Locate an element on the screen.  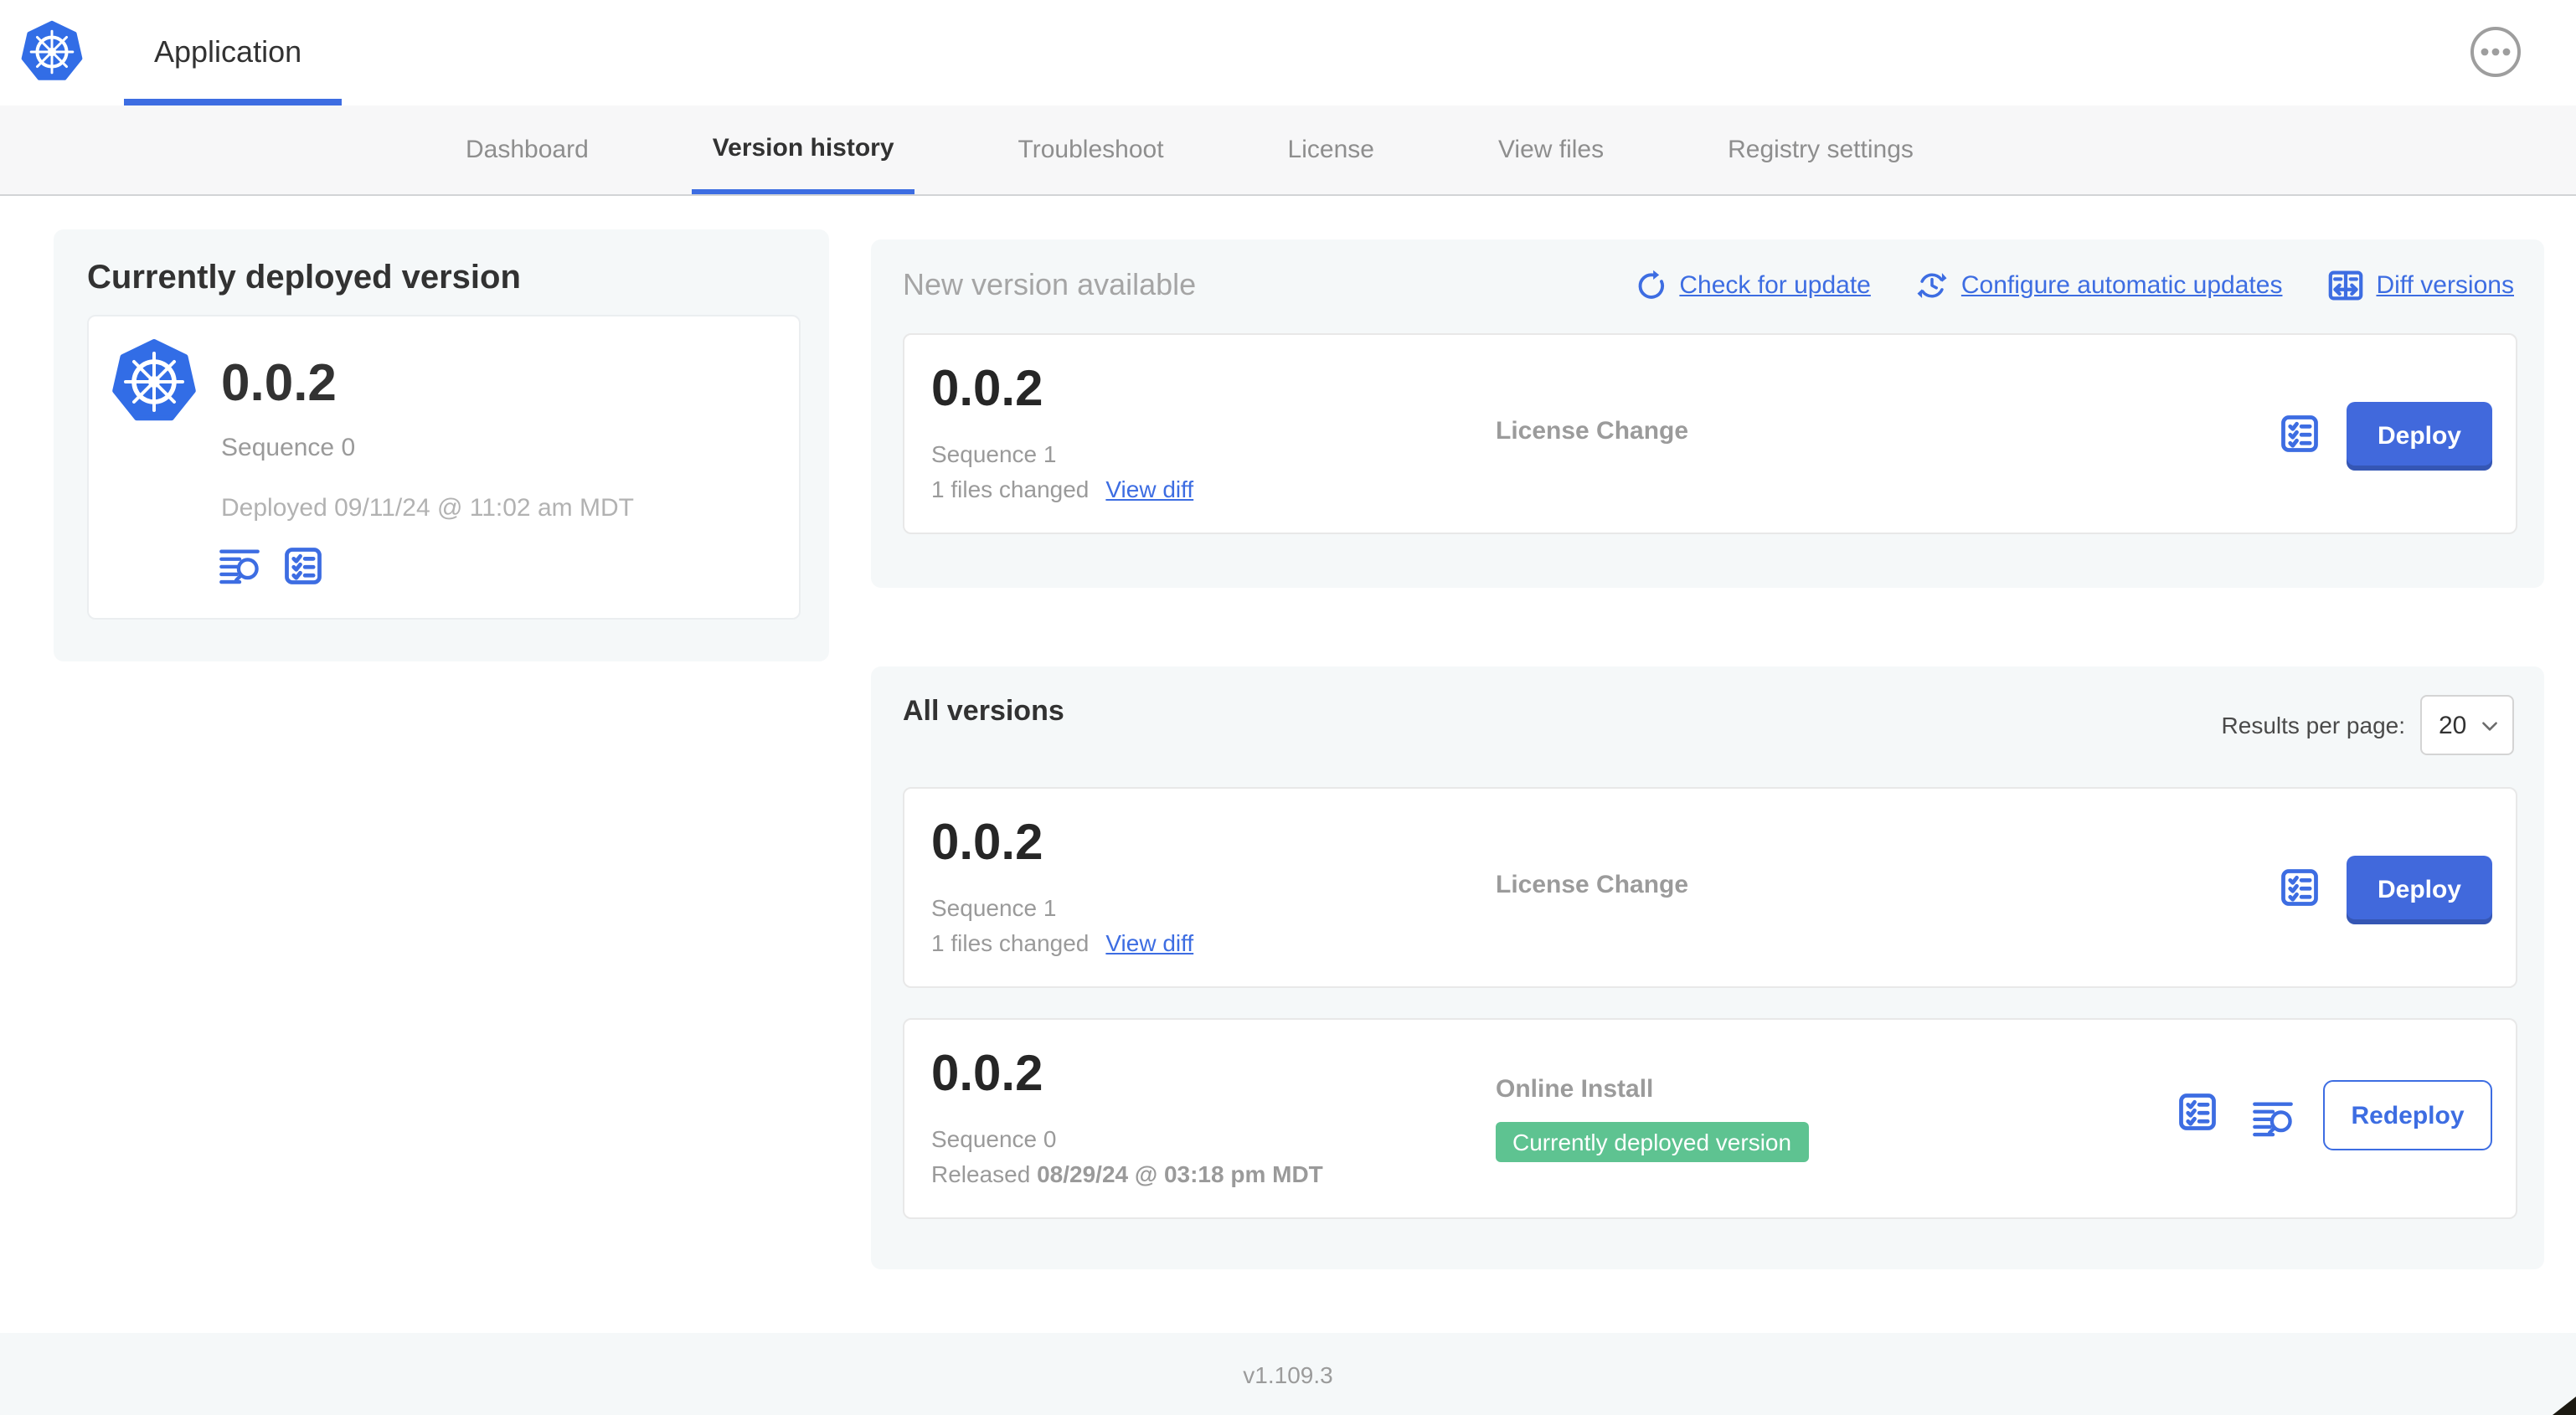
results-per-page-select: 20 is located at coordinates (2467, 725).